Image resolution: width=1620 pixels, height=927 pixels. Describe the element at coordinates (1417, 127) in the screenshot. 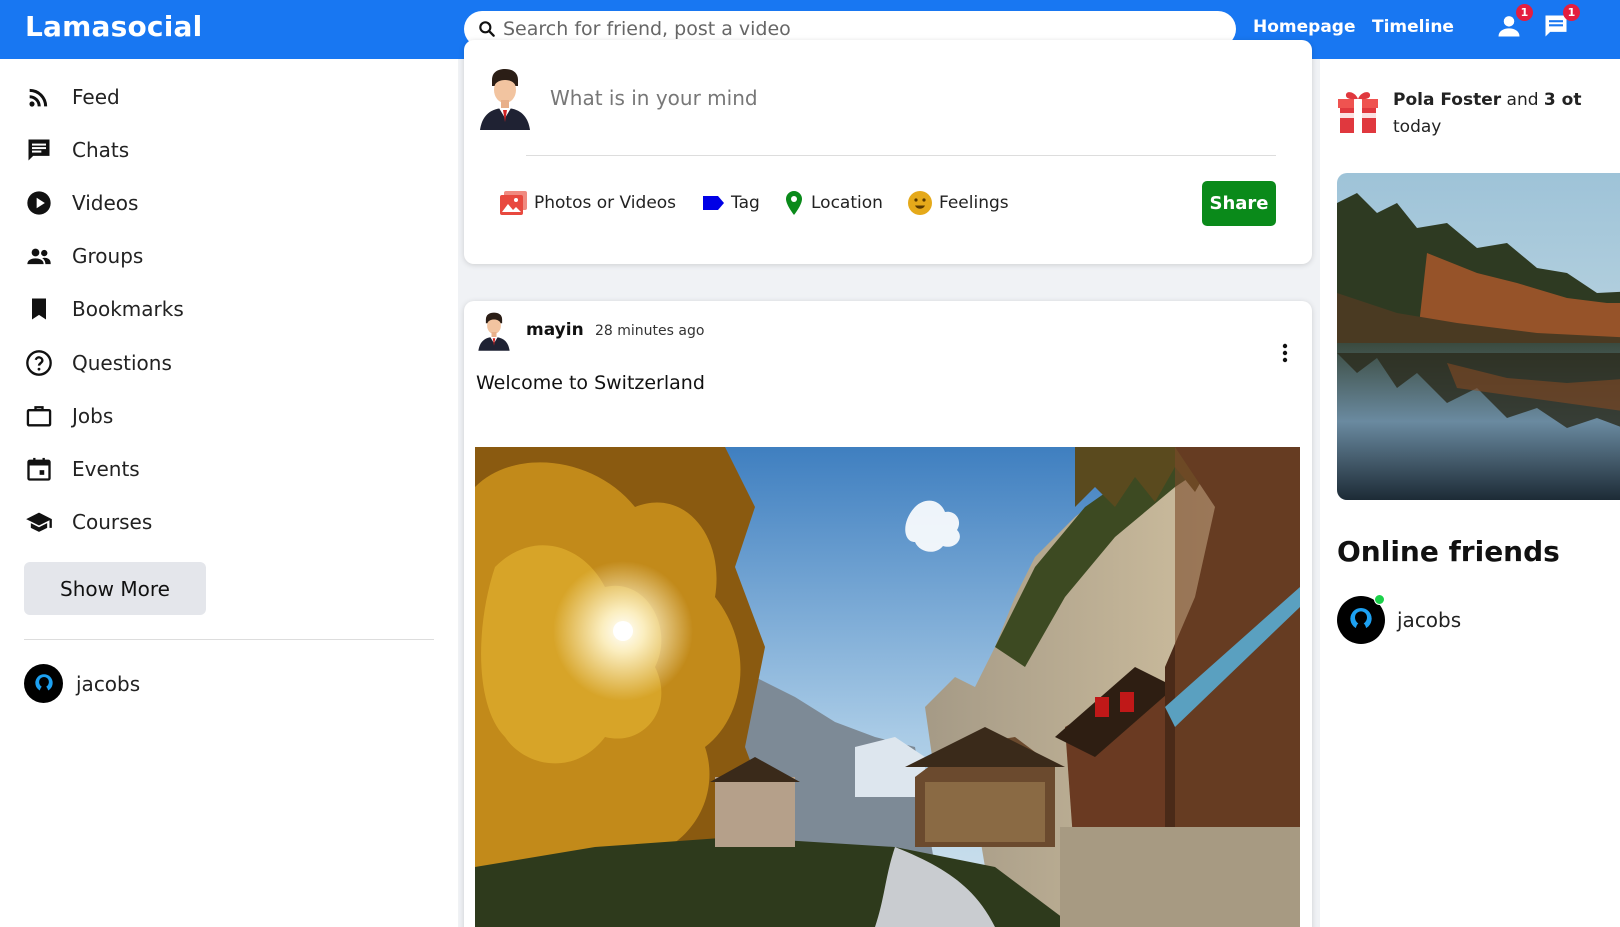

I see `birthday-suffix: today` at that location.